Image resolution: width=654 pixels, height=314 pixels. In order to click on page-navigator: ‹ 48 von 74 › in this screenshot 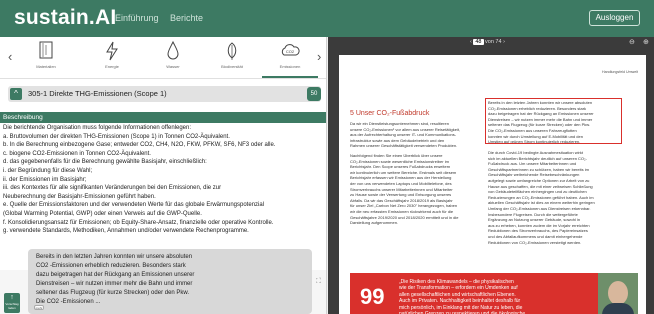, I will do `click(487, 42)`.